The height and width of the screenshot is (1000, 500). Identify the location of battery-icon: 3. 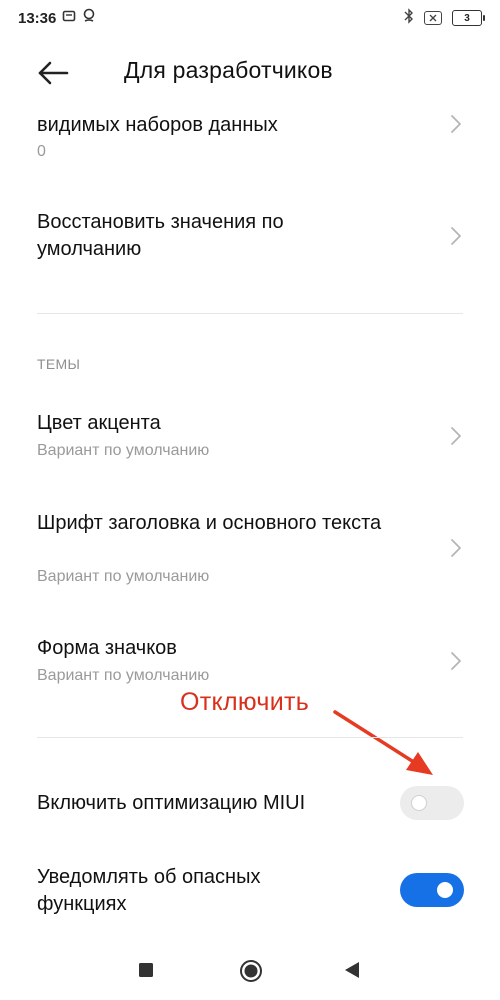
(468, 18).